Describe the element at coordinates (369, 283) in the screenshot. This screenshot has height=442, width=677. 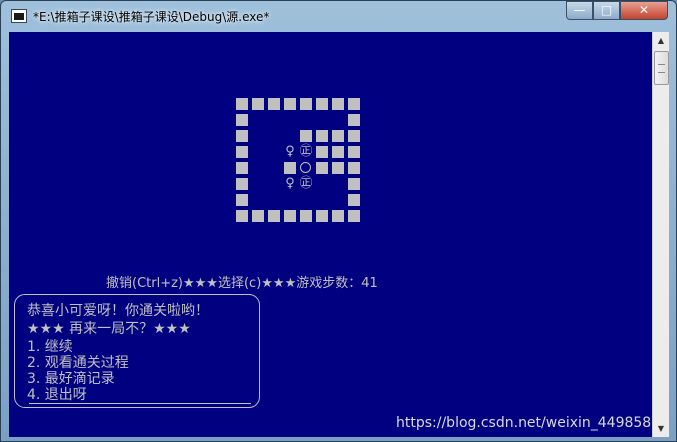
I see `steps-count: 41` at that location.